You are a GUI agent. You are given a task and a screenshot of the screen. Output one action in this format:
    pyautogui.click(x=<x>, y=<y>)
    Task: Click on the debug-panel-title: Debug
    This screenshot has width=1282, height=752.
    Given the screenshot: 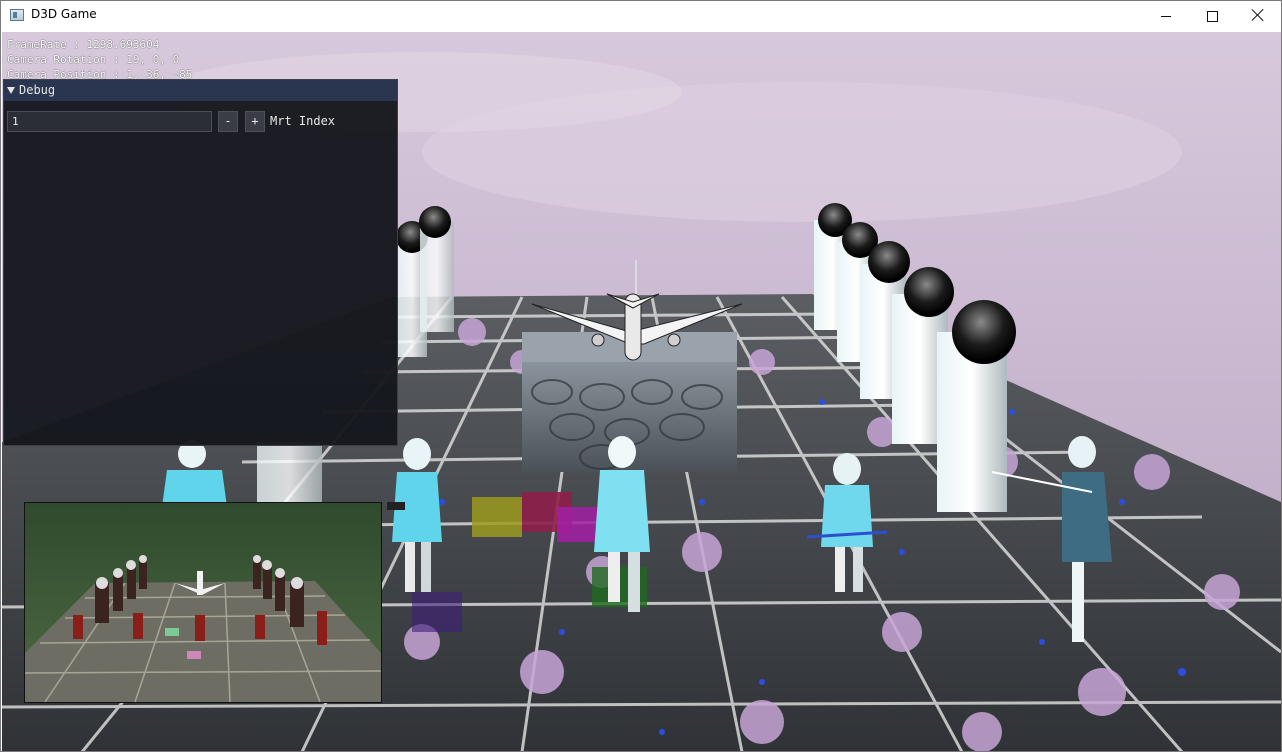 What is the action you would take?
    pyautogui.click(x=37, y=90)
    